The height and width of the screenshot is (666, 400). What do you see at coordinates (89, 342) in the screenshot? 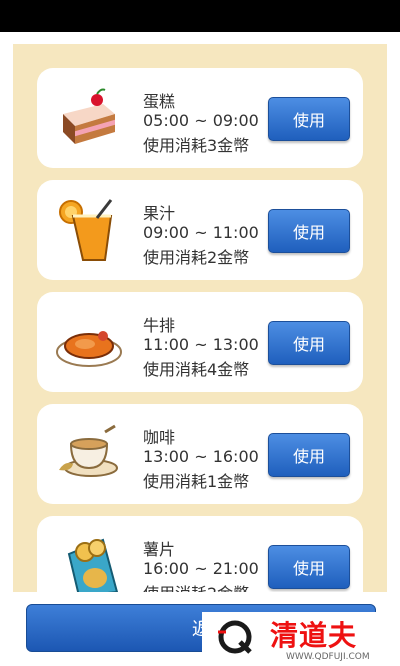
I see `steak-icon` at bounding box center [89, 342].